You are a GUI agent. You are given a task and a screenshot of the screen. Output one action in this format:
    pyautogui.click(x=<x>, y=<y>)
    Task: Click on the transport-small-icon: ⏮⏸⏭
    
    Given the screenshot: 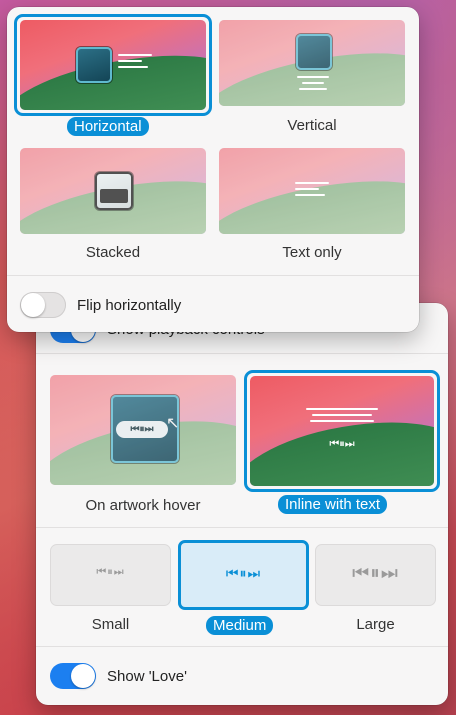 What is the action you would take?
    pyautogui.click(x=110, y=572)
    